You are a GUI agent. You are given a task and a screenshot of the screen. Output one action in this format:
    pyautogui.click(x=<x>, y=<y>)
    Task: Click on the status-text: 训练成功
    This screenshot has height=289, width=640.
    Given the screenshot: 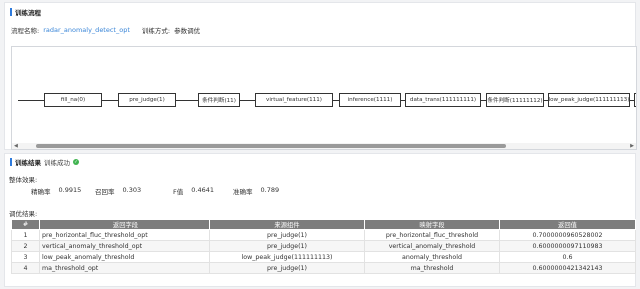 What is the action you would take?
    pyautogui.click(x=57, y=163)
    